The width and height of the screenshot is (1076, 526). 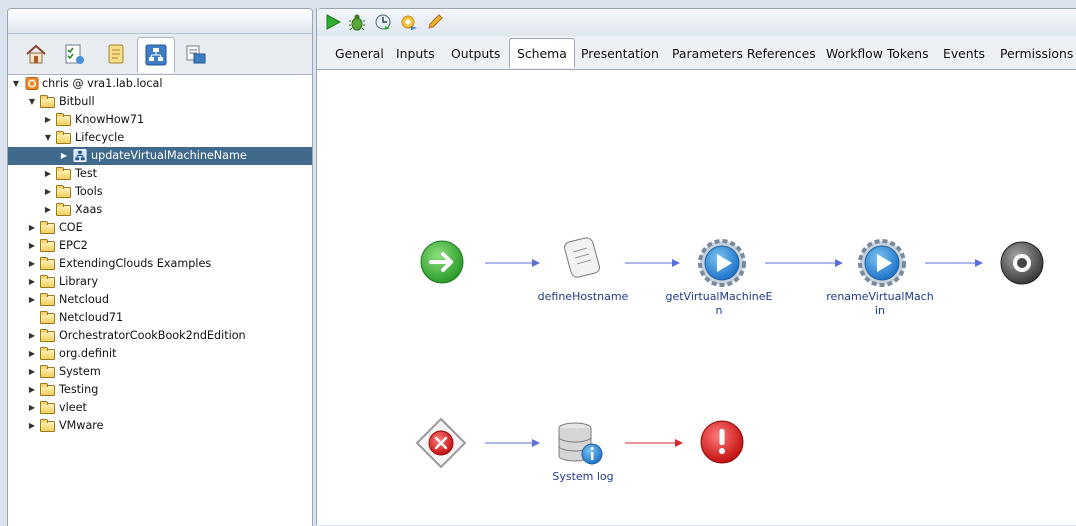 What do you see at coordinates (36, 54) in the screenshot?
I see `home-view-tab` at bounding box center [36, 54].